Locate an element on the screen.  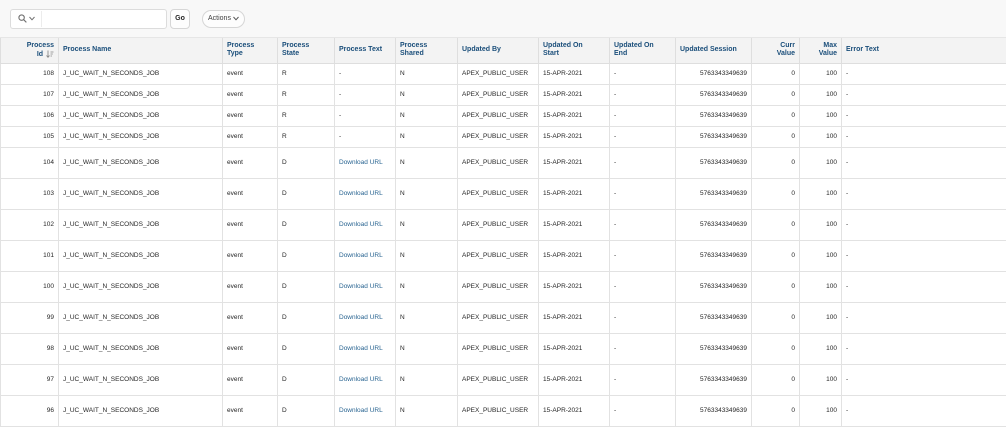
header-max-value-line2: Value is located at coordinates (828, 53).